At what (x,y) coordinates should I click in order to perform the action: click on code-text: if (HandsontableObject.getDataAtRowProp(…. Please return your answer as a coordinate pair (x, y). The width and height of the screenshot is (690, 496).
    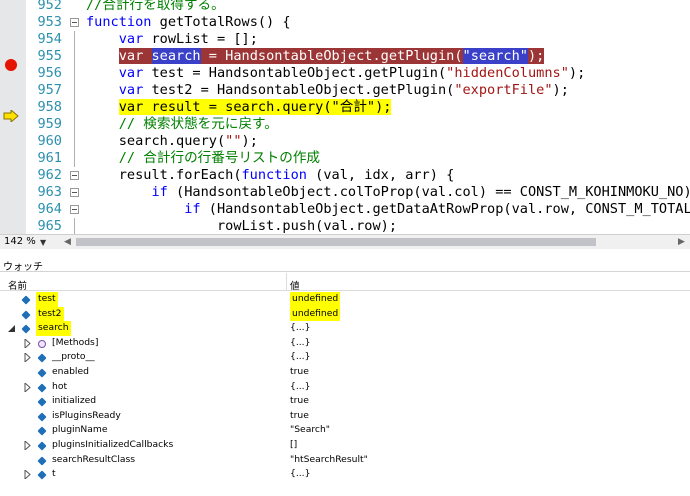
    Looking at the image, I should click on (388, 209).